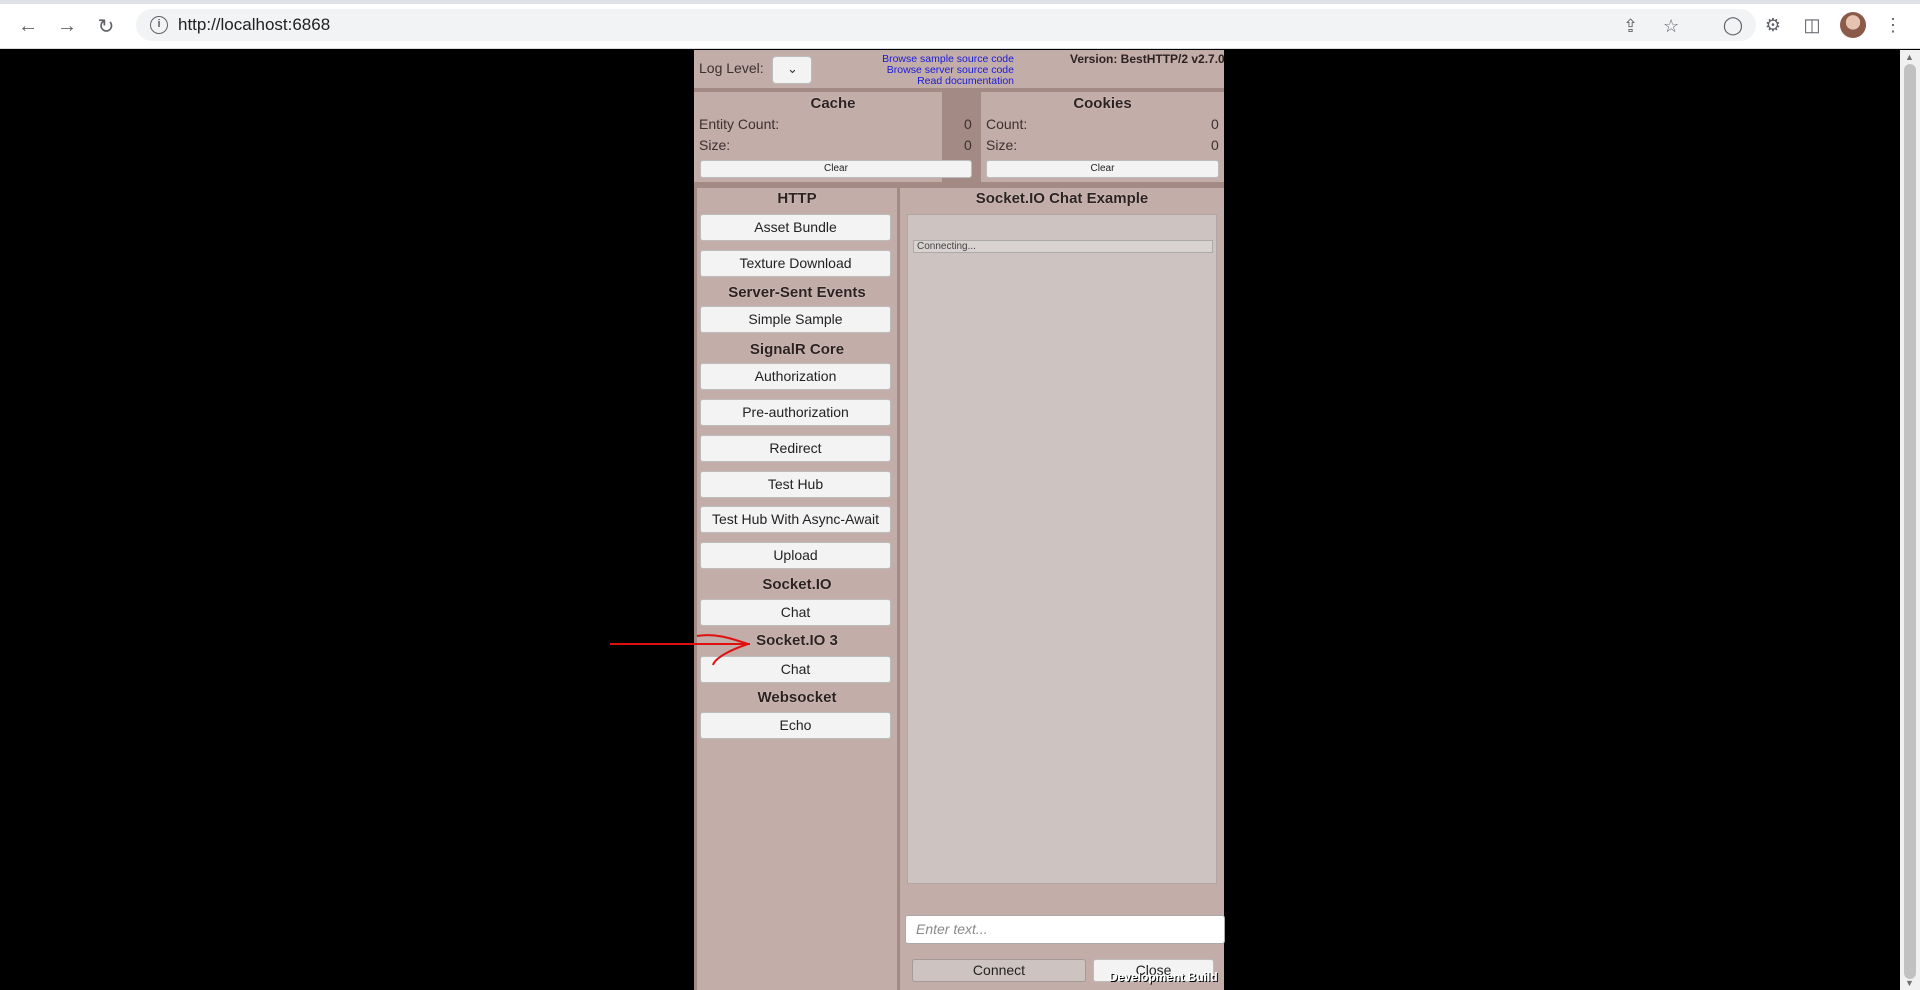 Image resolution: width=1920 pixels, height=990 pixels. I want to click on extension-circle-icon: ◯, so click(1733, 25).